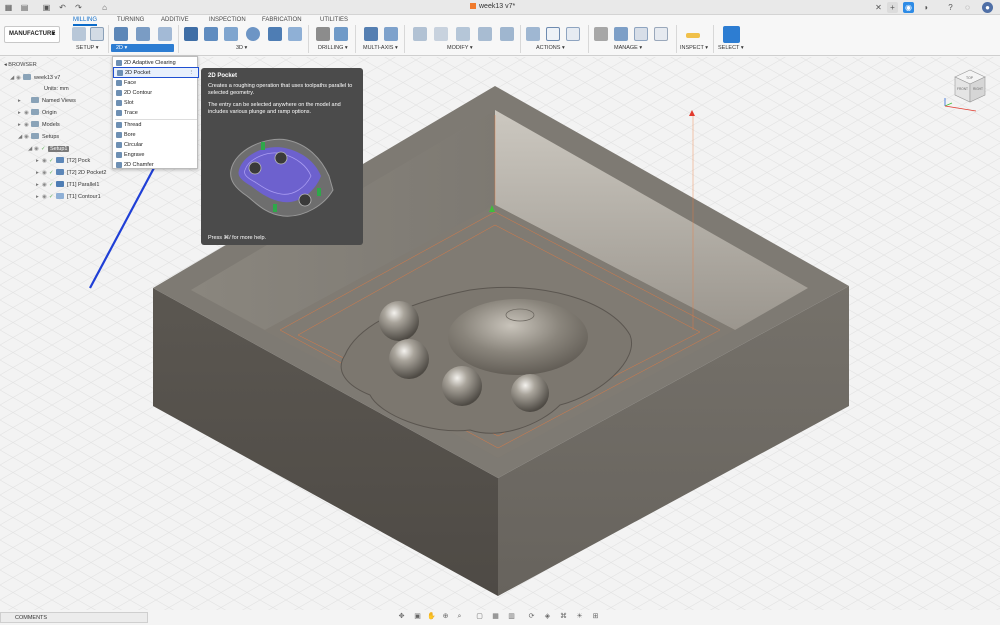 This screenshot has height=625, width=1000. Describe the element at coordinates (156, 125) in the screenshot. I see `menu-item-thread: Thread` at that location.